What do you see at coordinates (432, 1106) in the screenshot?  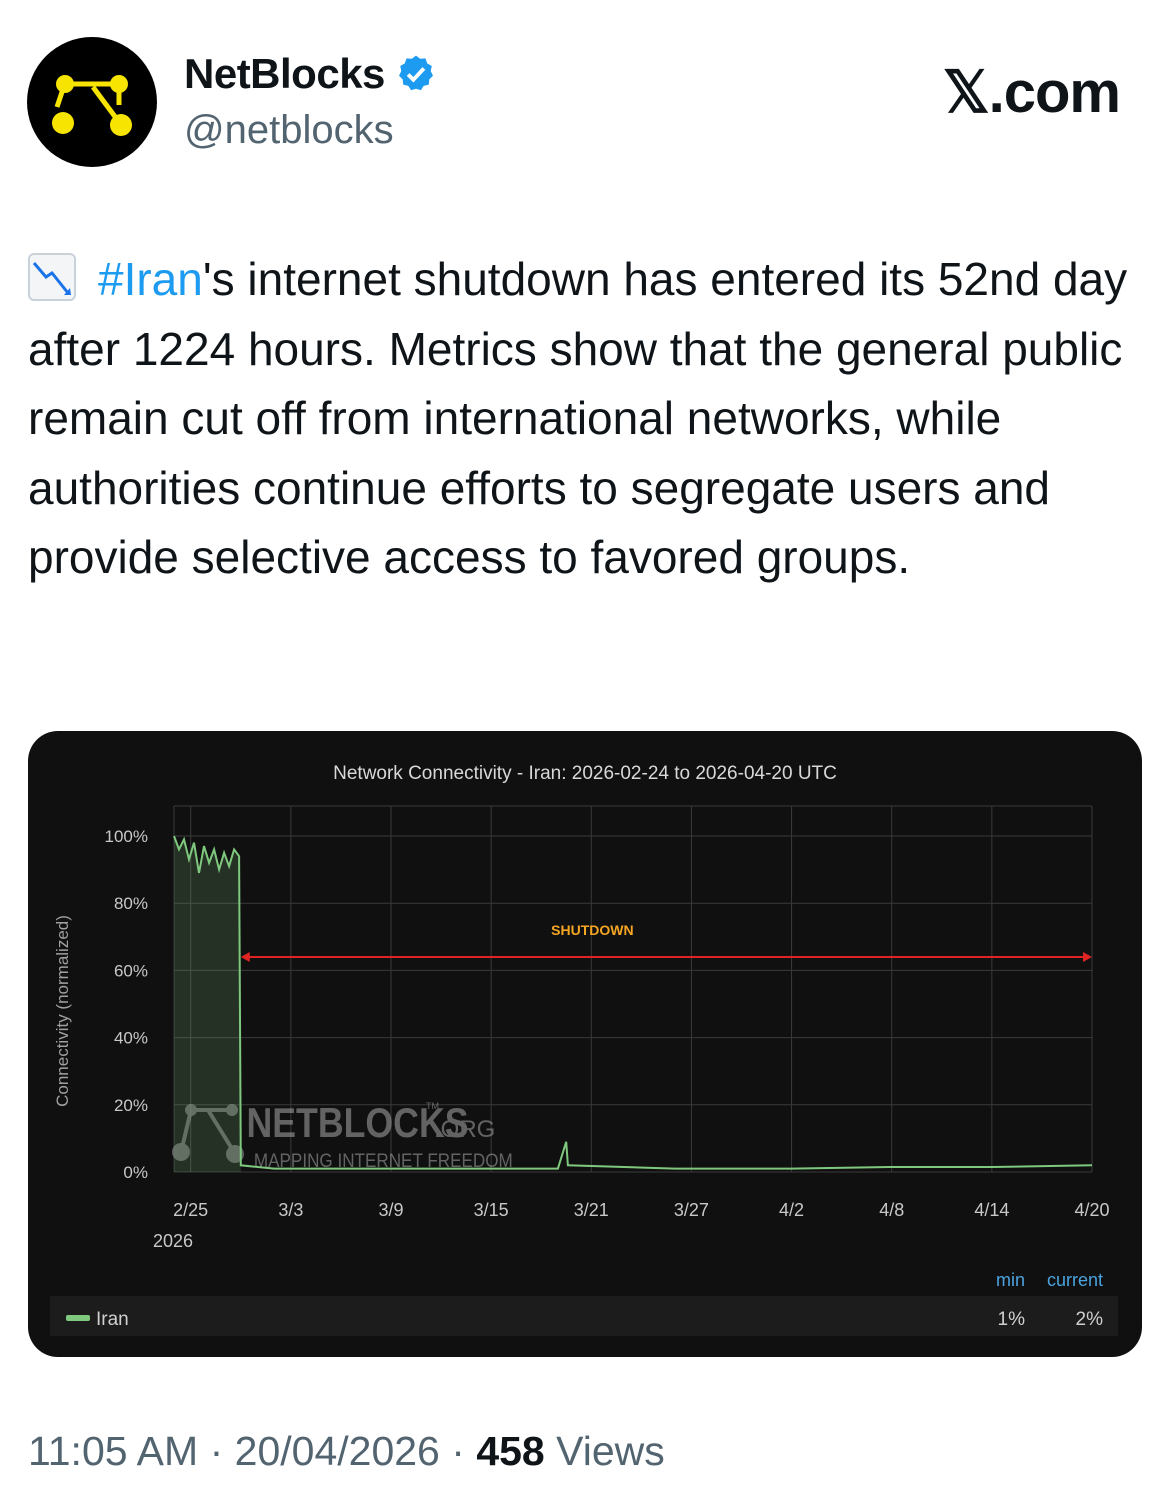 I see `watermark-tm: TM` at bounding box center [432, 1106].